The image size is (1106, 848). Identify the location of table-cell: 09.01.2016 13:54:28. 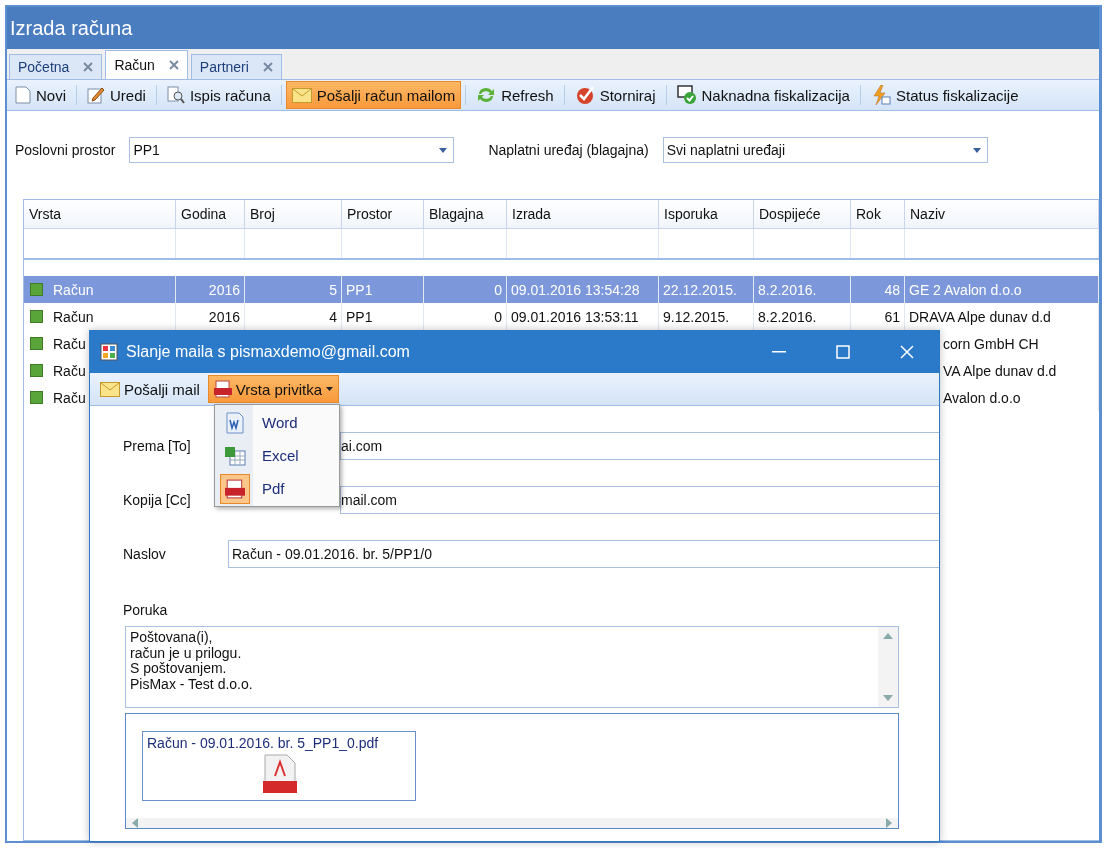
(583, 289).